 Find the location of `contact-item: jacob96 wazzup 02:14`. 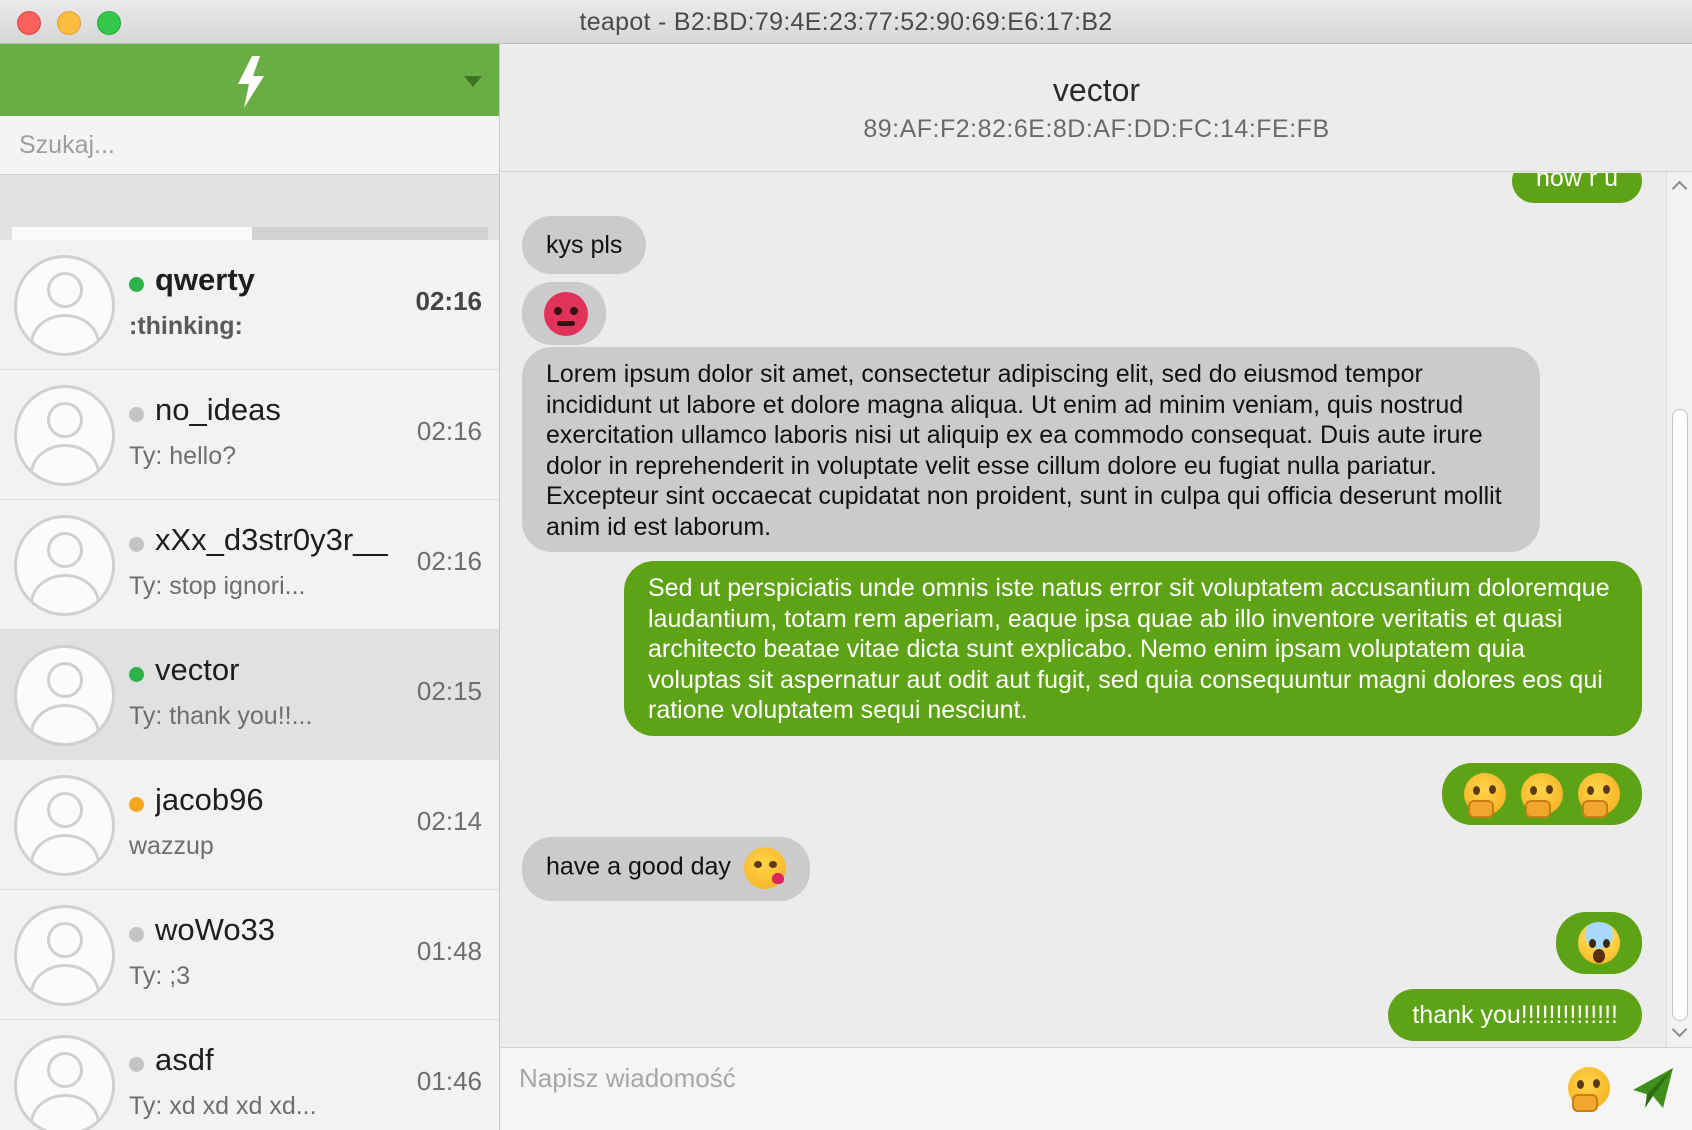

contact-item: jacob96 wazzup 02:14 is located at coordinates (249, 825).